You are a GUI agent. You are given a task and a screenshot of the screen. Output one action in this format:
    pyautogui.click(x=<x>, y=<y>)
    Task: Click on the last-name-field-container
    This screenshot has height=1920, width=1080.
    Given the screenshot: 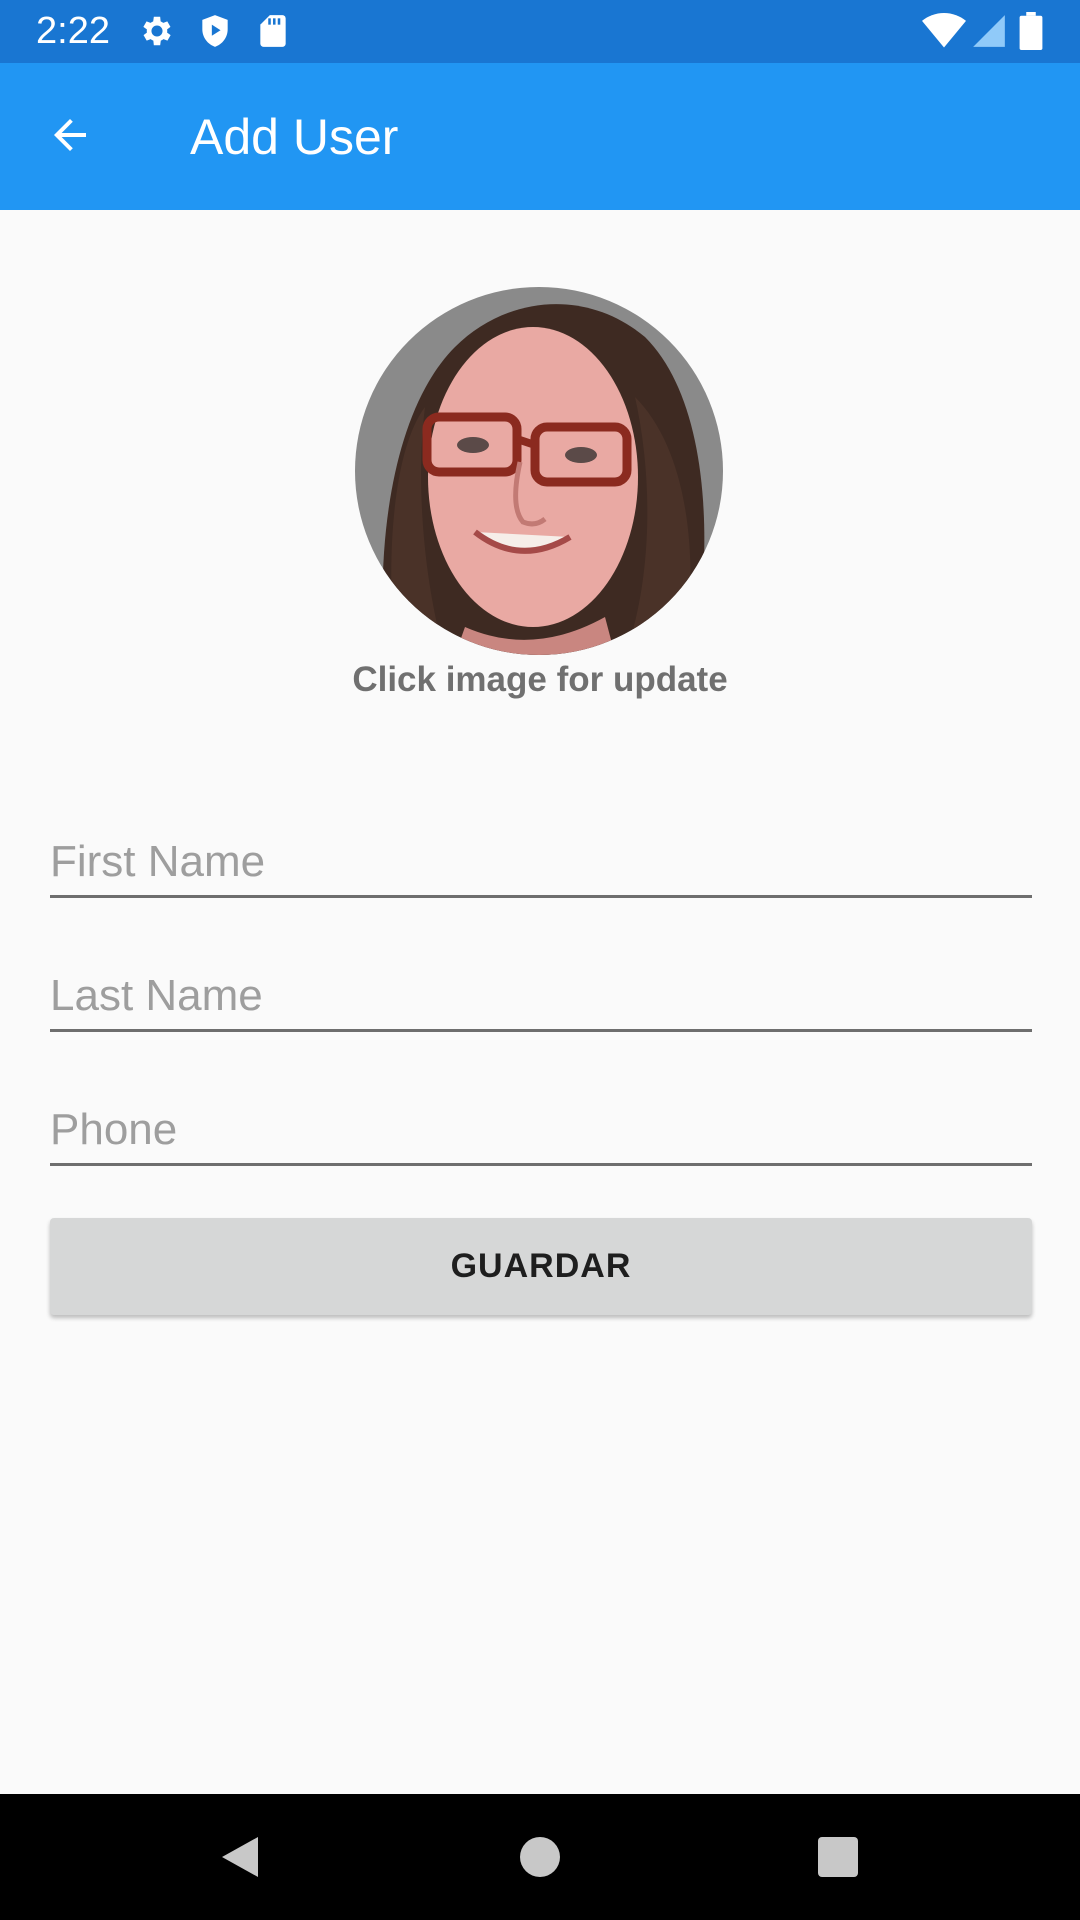 What is the action you would take?
    pyautogui.click(x=541, y=997)
    